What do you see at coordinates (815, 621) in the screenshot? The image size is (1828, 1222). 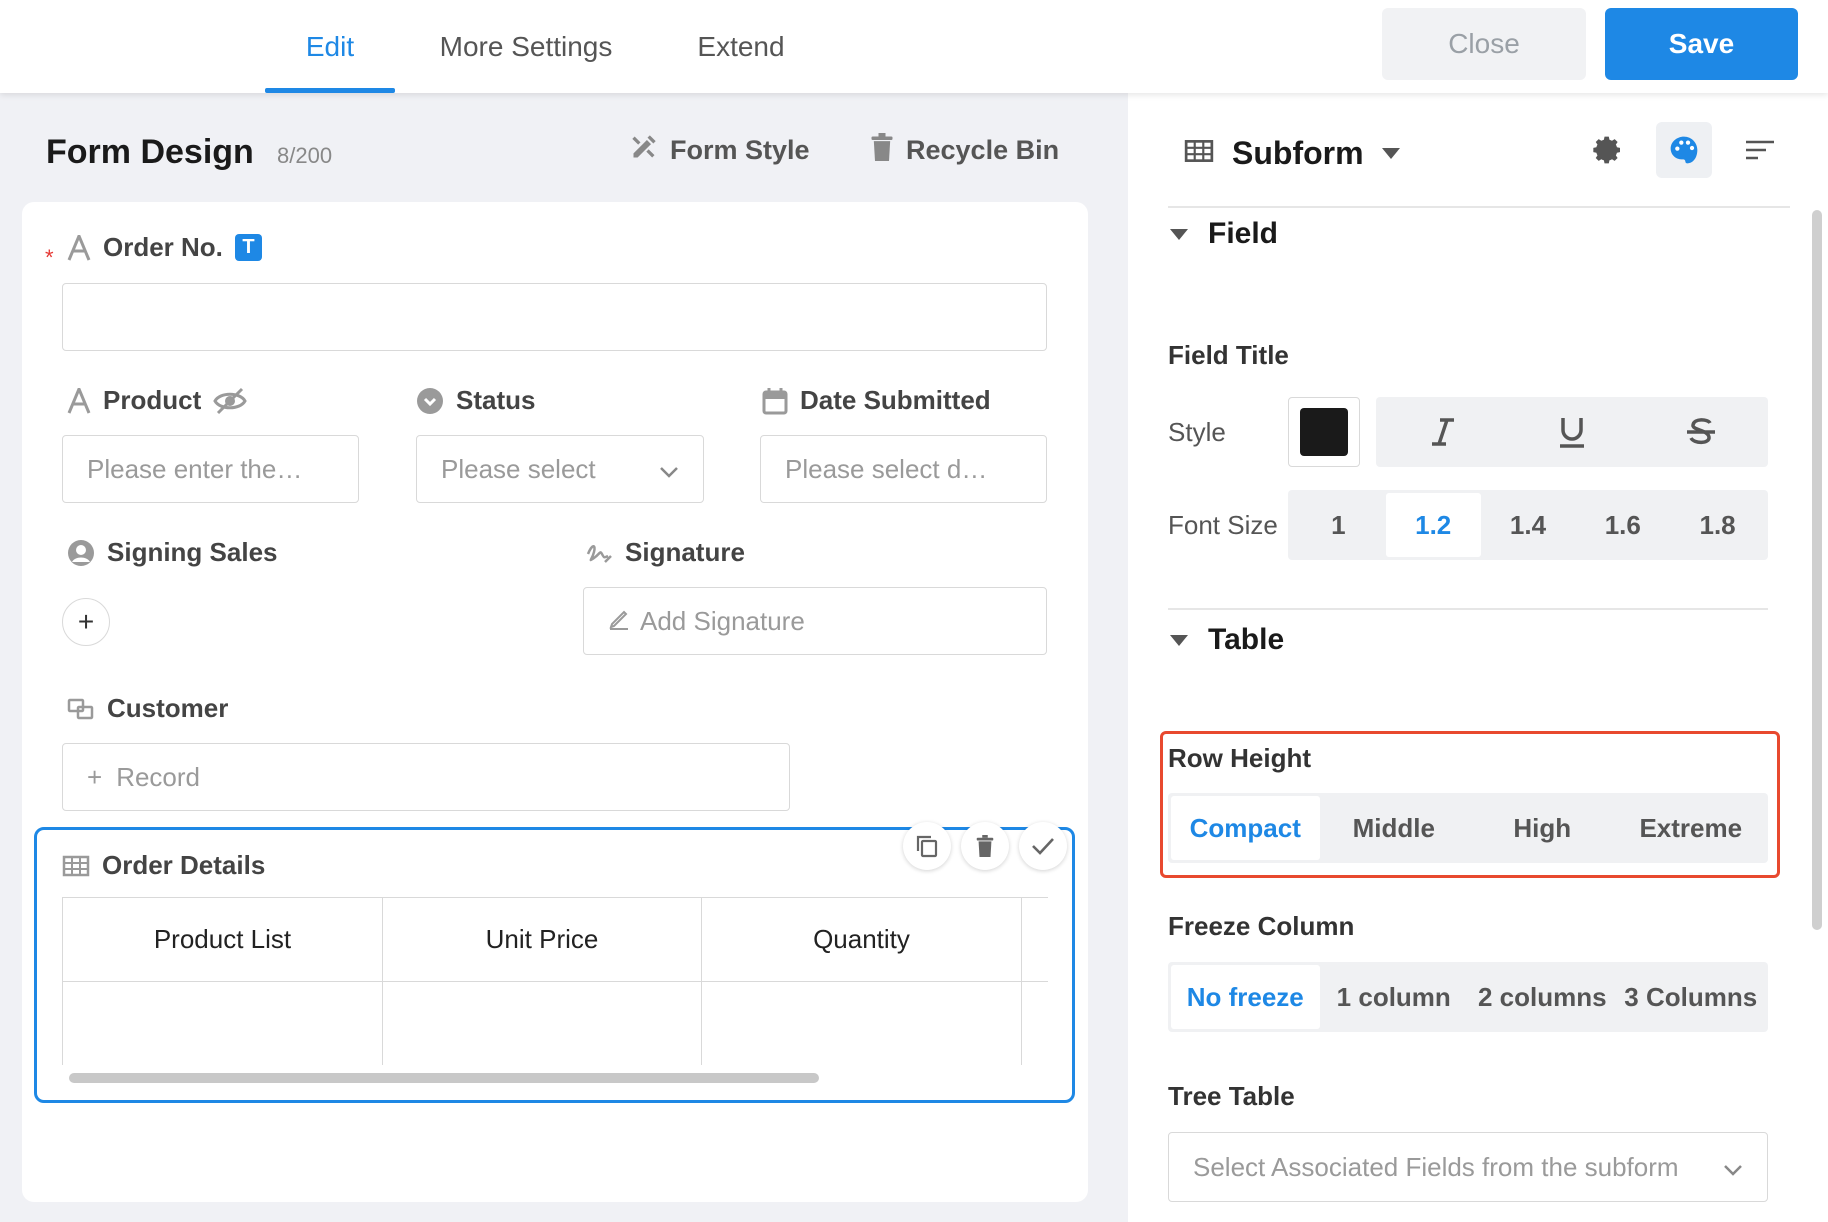 I see `add-signature-button: Add Signature` at bounding box center [815, 621].